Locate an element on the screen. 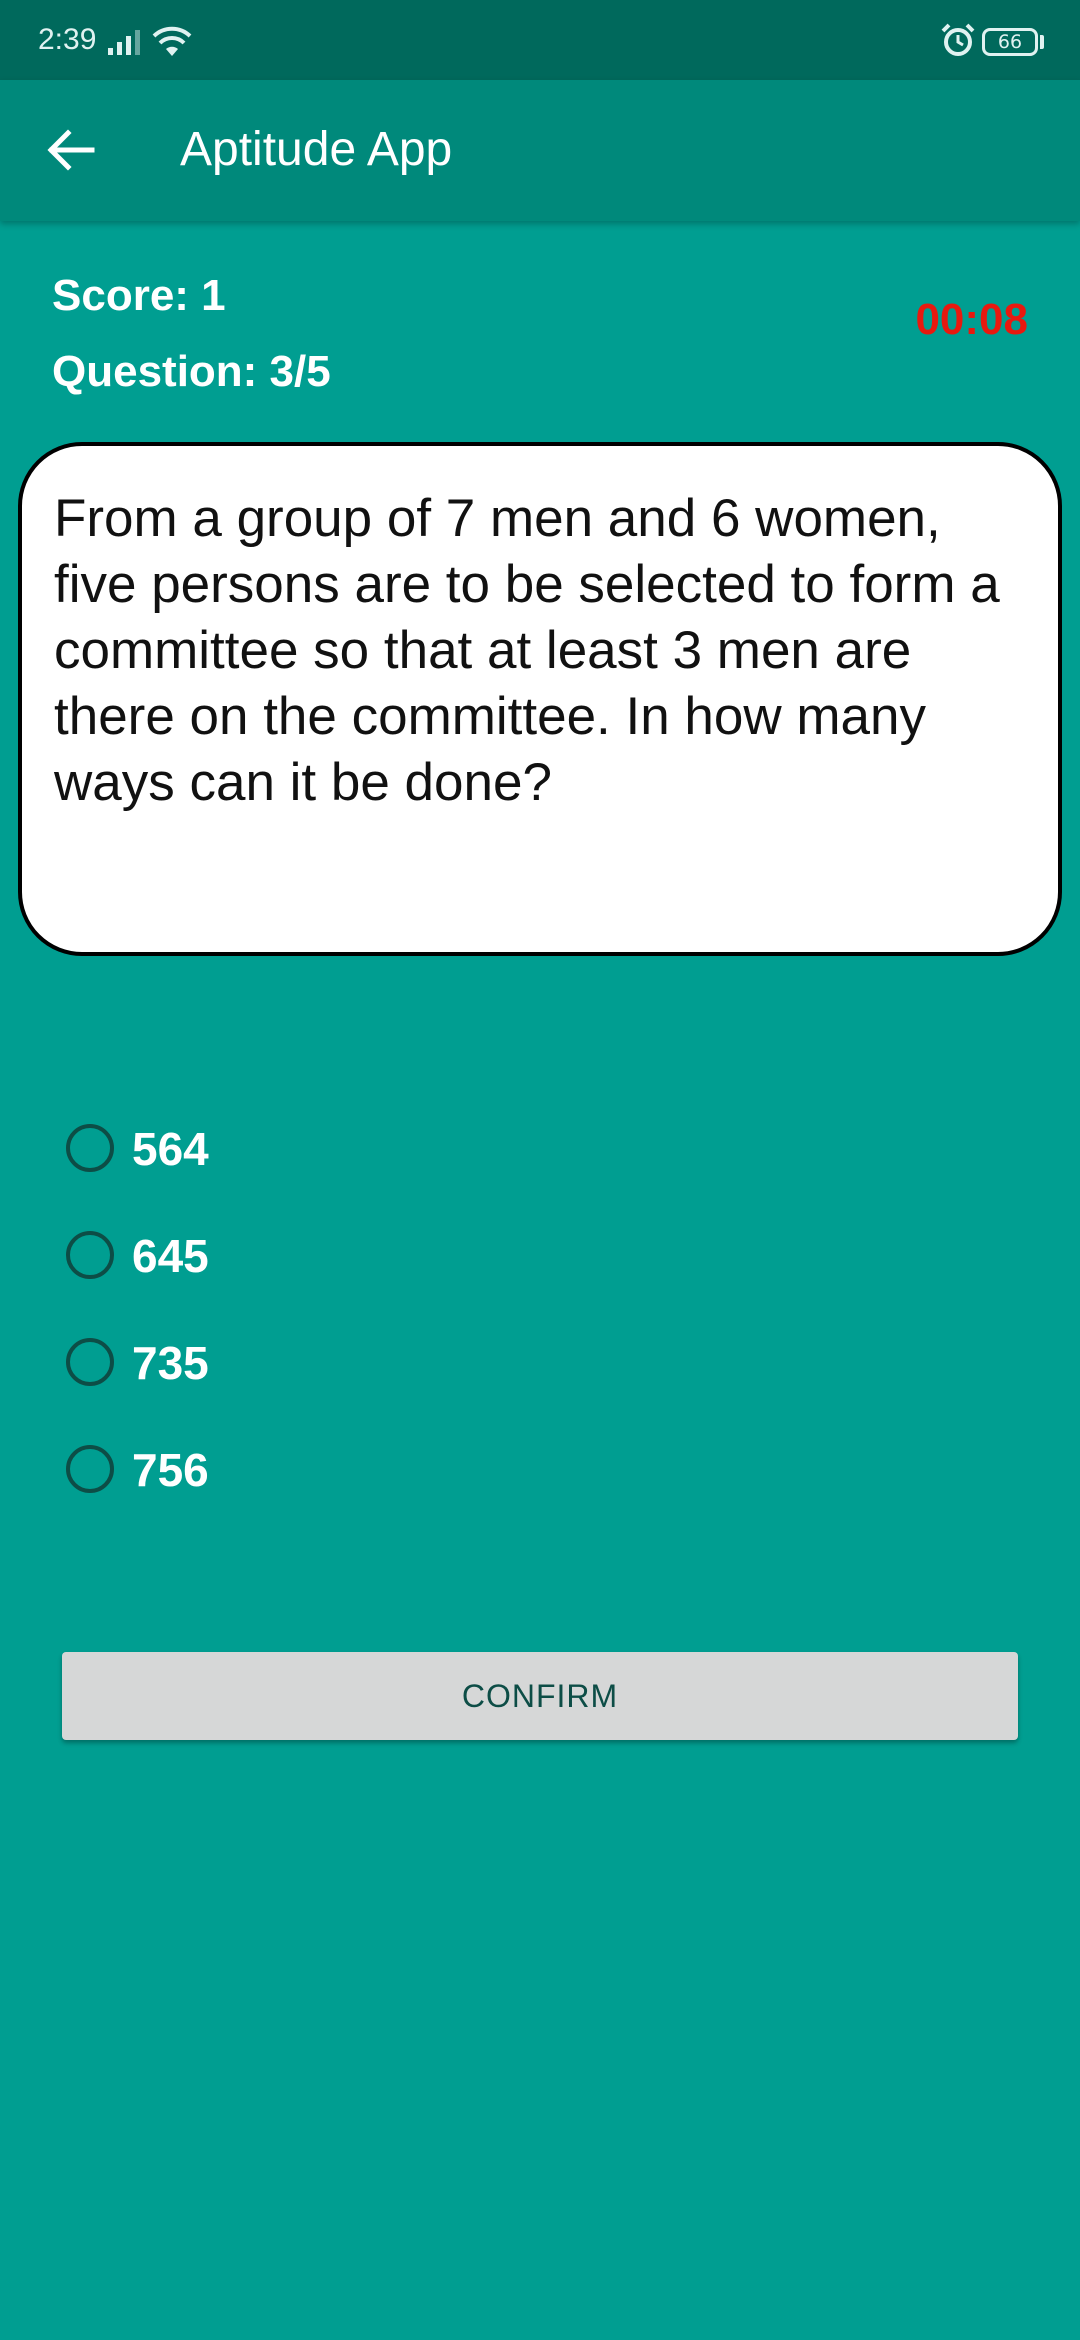 This screenshot has height=2340, width=1080. status-bar: 2:39 66 is located at coordinates (540, 40).